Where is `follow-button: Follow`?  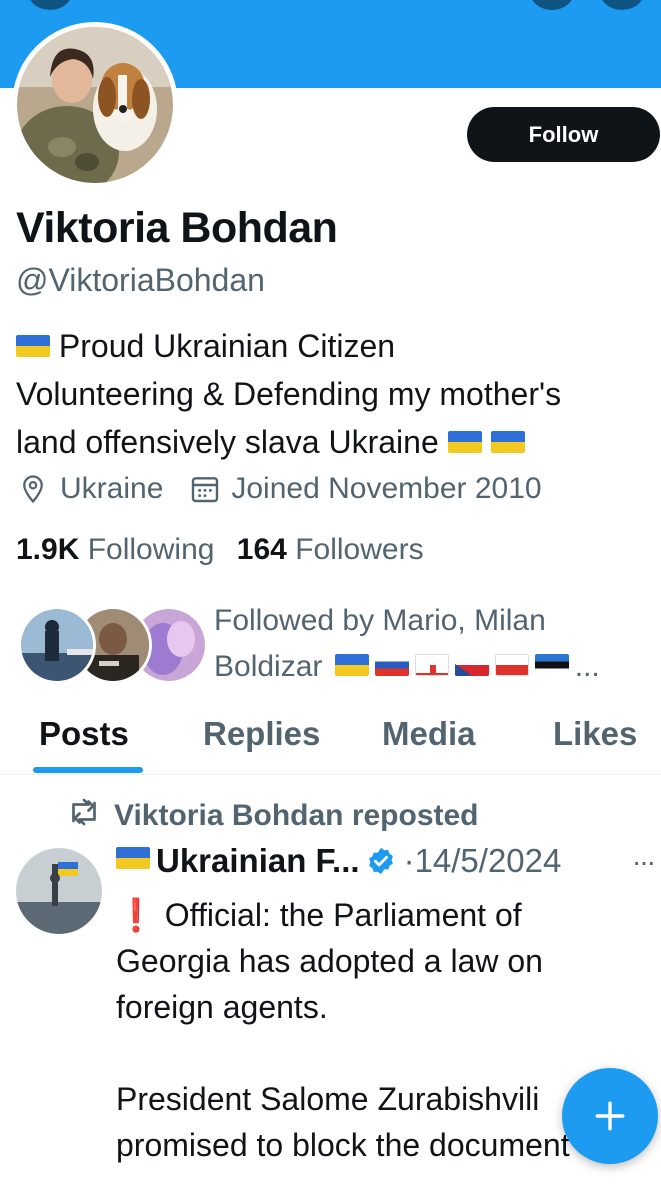 follow-button: Follow is located at coordinates (563, 134).